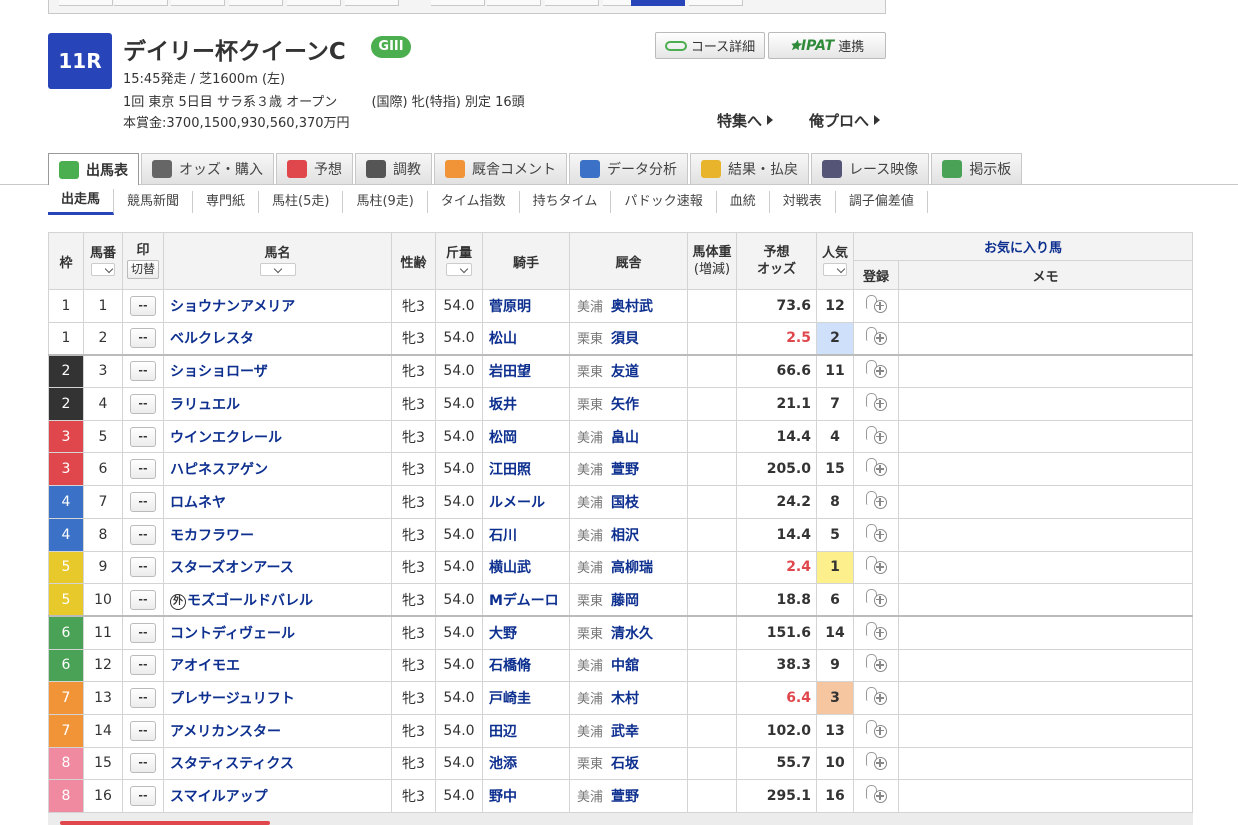 This screenshot has height=825, width=1238. I want to click on subnav-item: 競馬新聞, so click(154, 202).